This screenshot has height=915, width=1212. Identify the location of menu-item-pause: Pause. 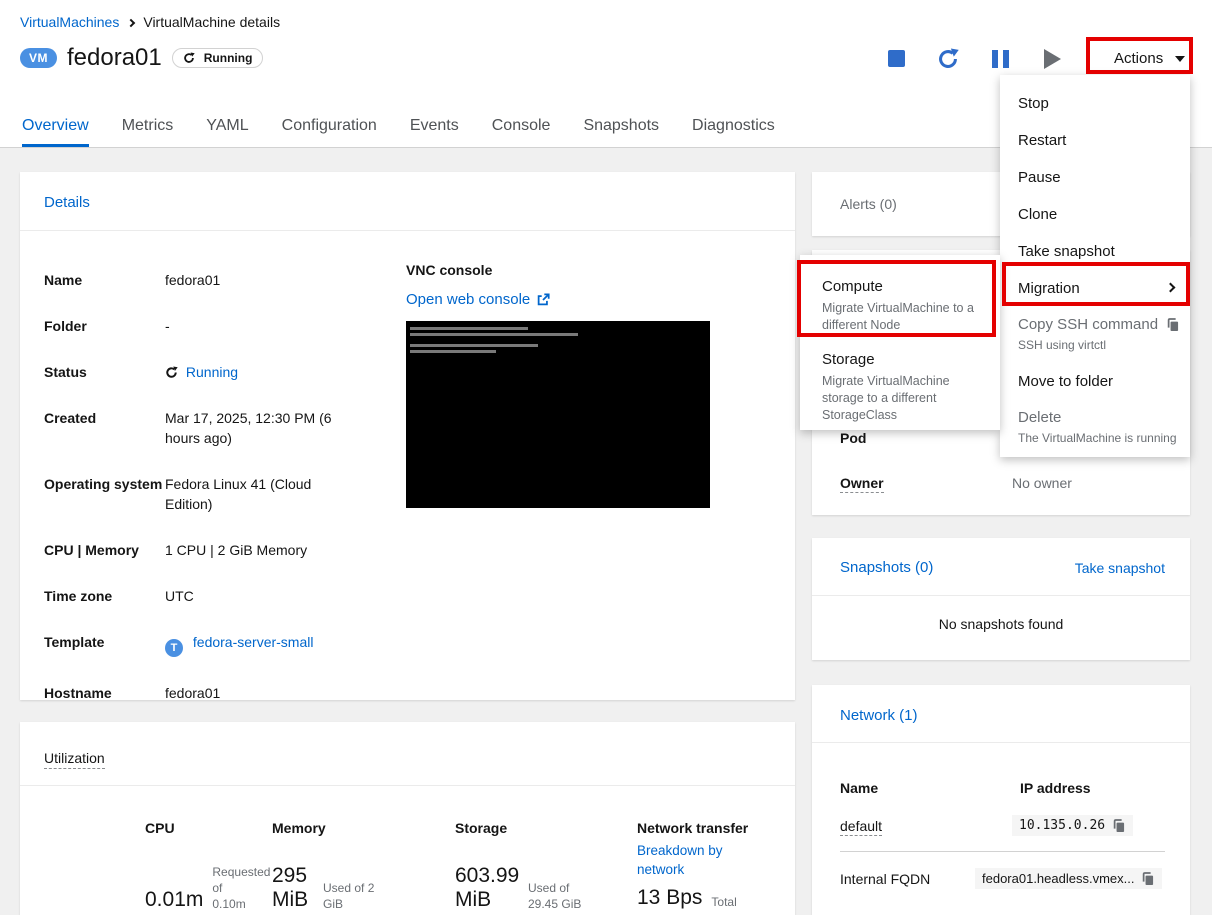
(1095, 177).